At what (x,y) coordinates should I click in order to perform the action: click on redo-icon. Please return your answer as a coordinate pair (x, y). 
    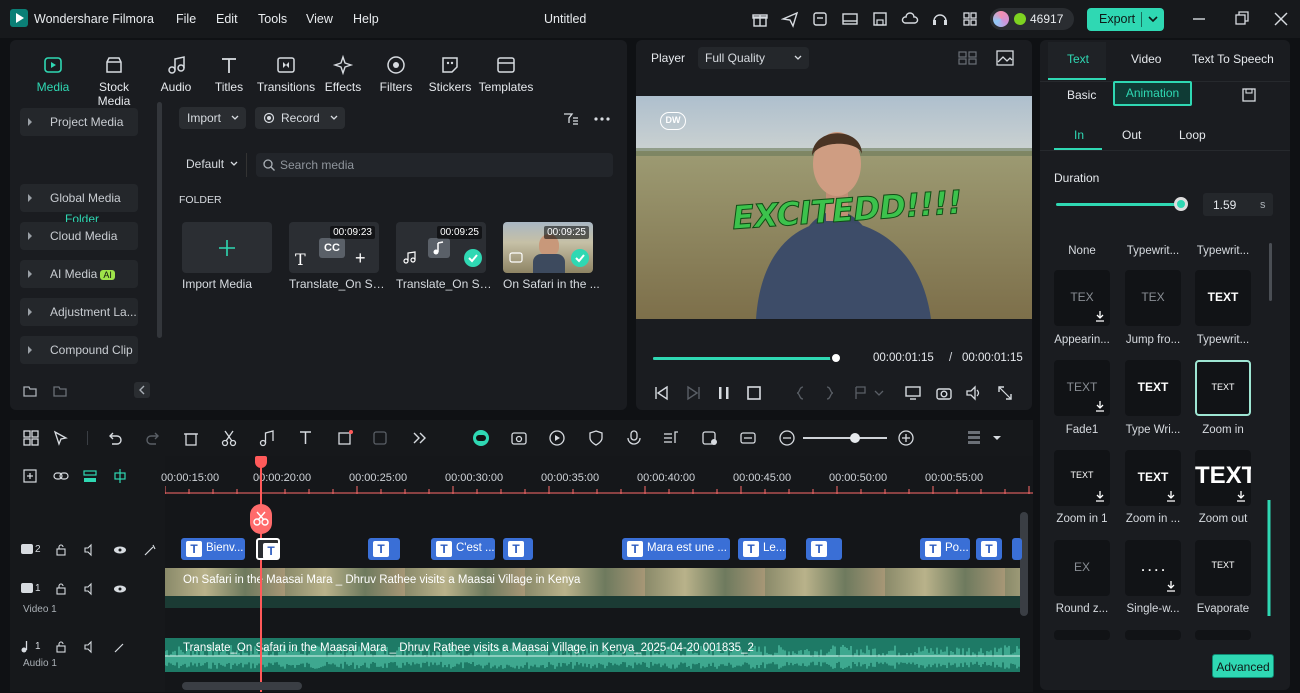
    Looking at the image, I should click on (153, 438).